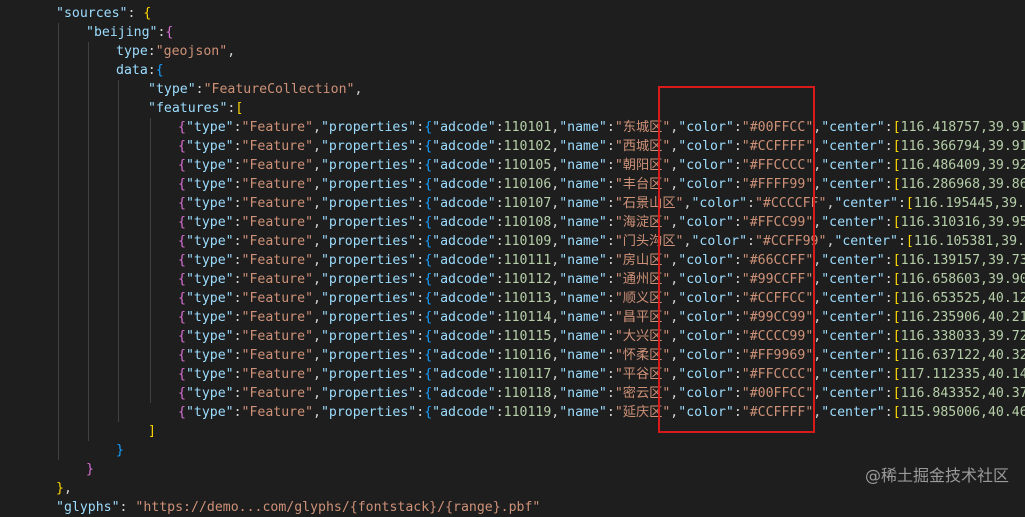 This screenshot has height=517, width=1025. I want to click on code-token: type, so click(132, 51).